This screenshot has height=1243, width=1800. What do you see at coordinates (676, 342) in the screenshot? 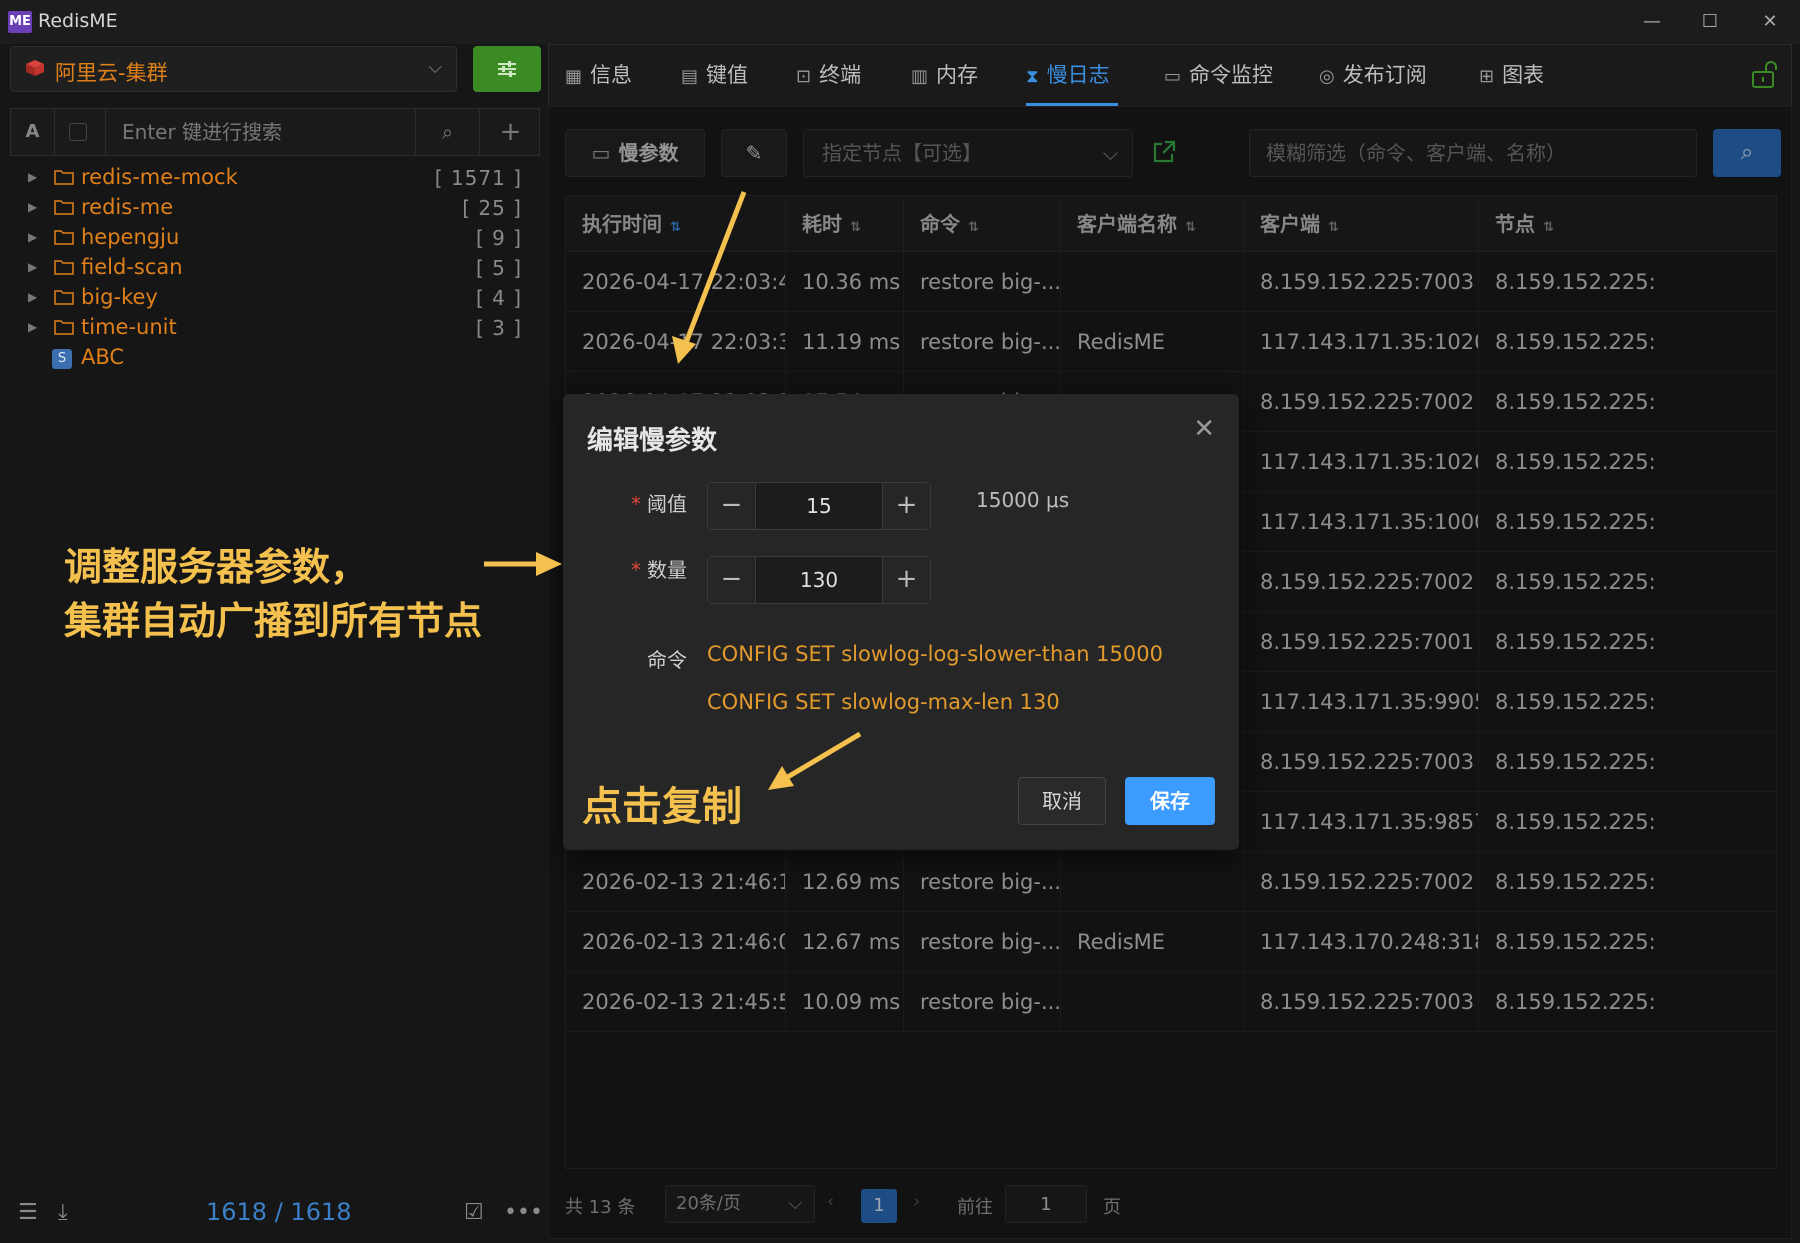
I see `table-cell: 2026-04-17 22:03:33` at bounding box center [676, 342].